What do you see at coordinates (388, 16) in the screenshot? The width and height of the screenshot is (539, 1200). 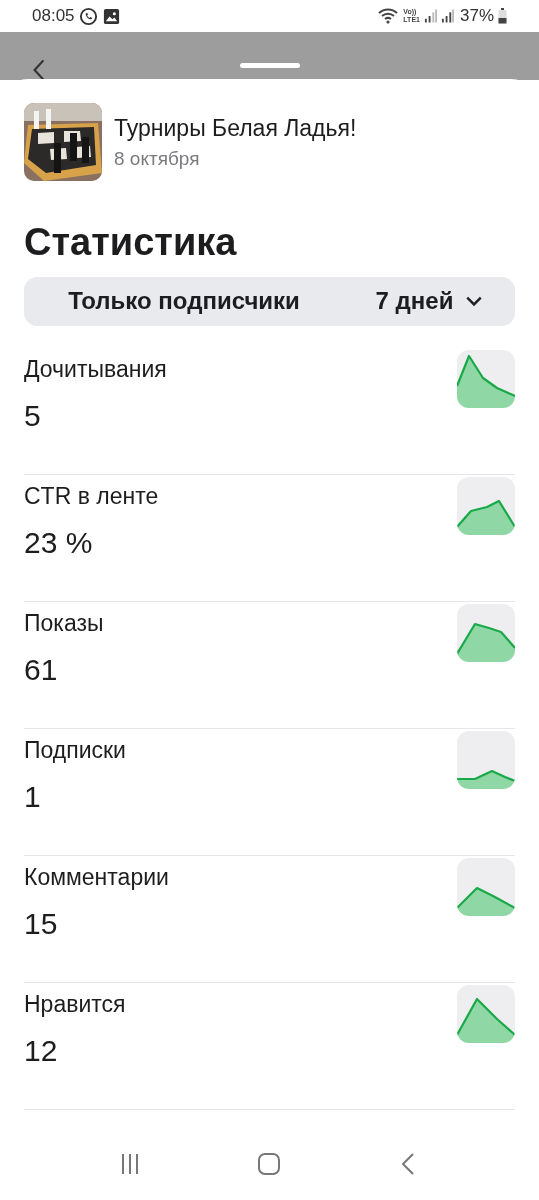 I see `wifi-icon` at bounding box center [388, 16].